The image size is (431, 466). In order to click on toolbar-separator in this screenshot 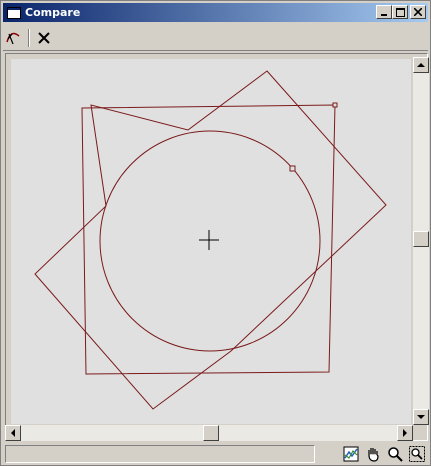, I will do `click(29, 37)`.